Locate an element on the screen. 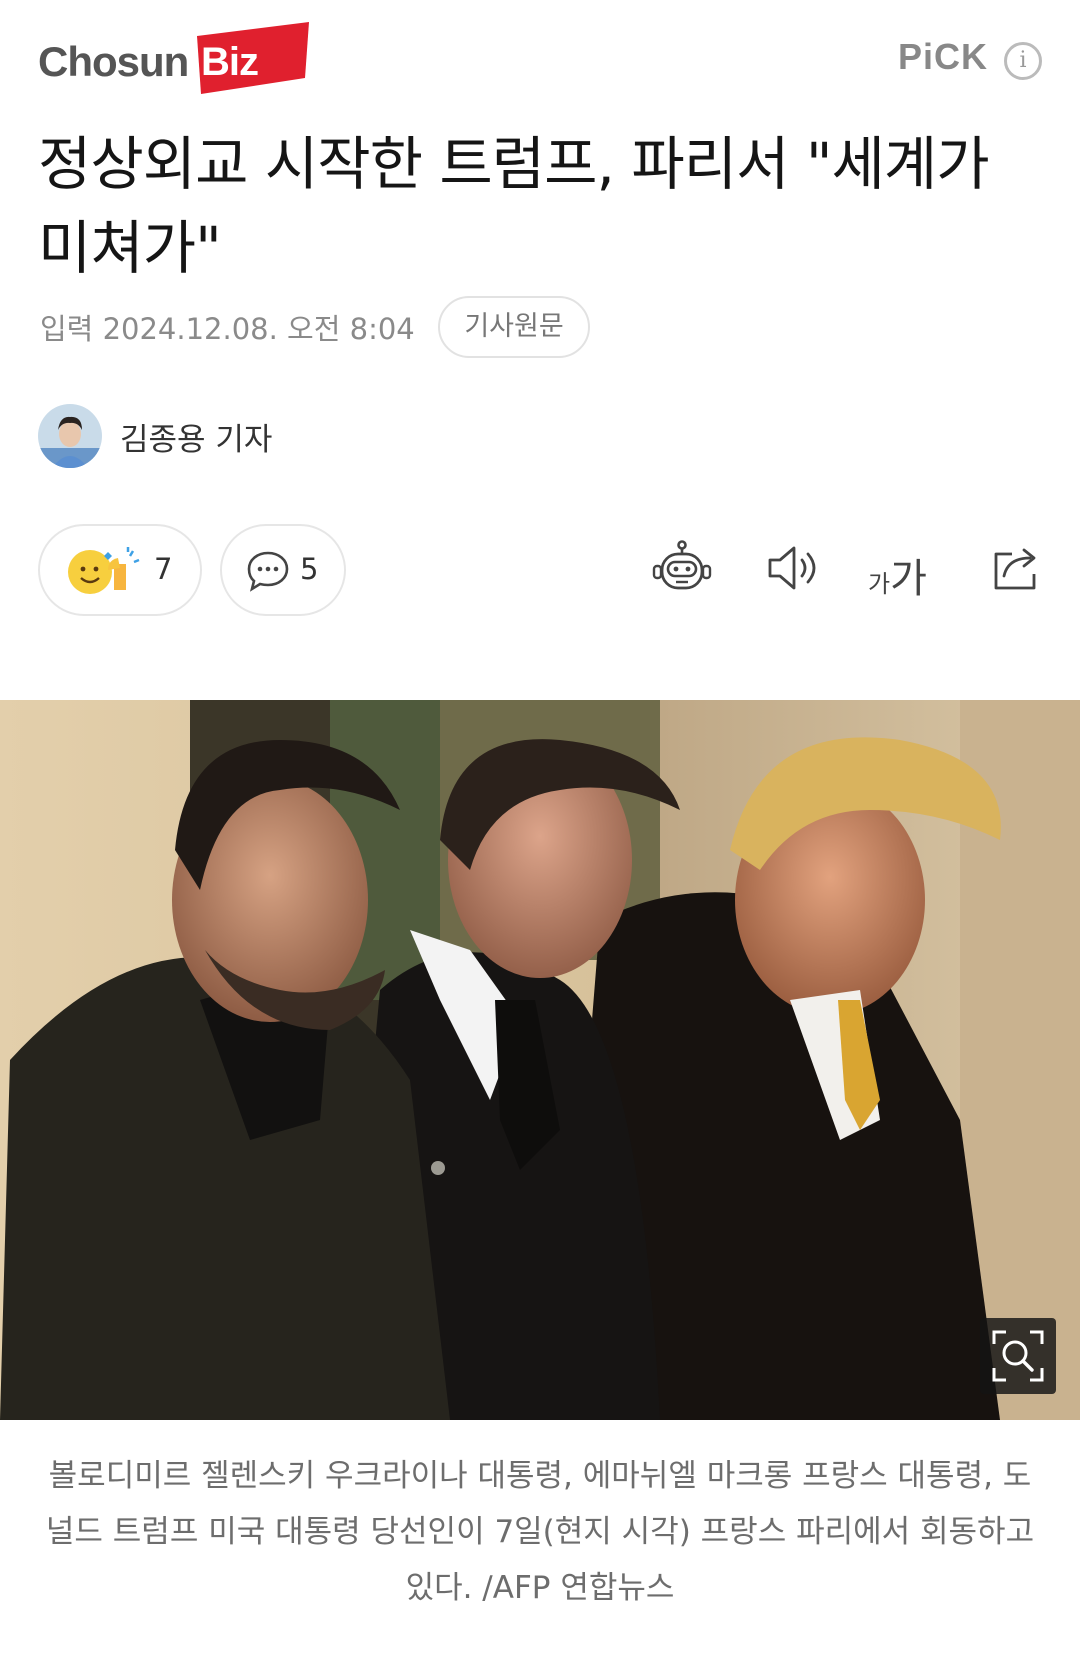  comment-button: 5 is located at coordinates (283, 570).